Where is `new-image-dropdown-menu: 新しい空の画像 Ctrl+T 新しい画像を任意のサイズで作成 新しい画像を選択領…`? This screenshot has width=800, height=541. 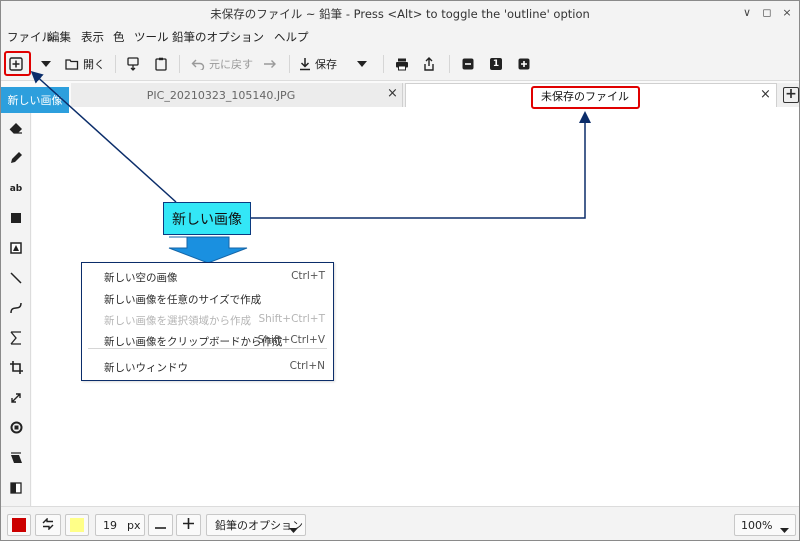 new-image-dropdown-menu: 新しい空の画像 Ctrl+T 新しい画像を任意のサイズで作成 新しい画像を選択領… is located at coordinates (207, 321).